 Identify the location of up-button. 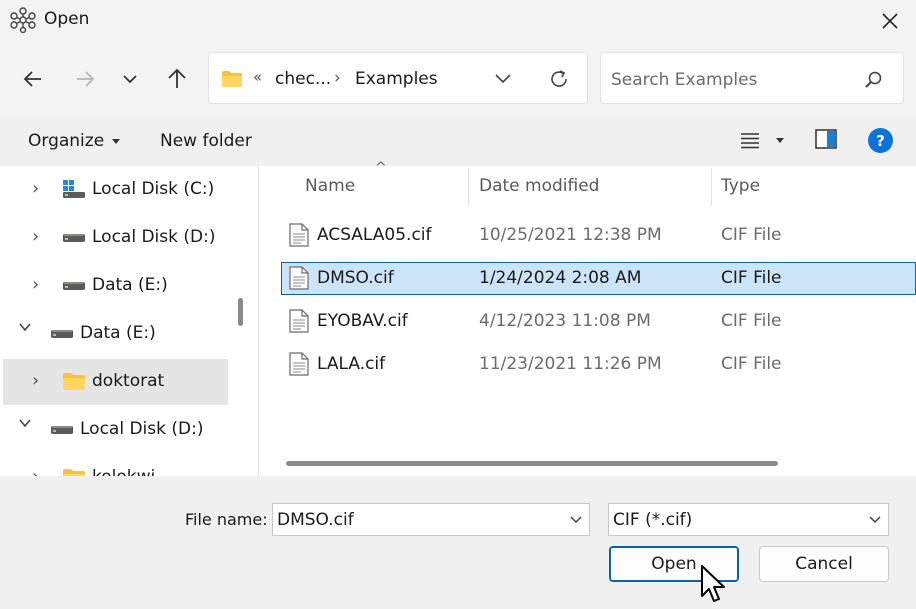
(177, 79).